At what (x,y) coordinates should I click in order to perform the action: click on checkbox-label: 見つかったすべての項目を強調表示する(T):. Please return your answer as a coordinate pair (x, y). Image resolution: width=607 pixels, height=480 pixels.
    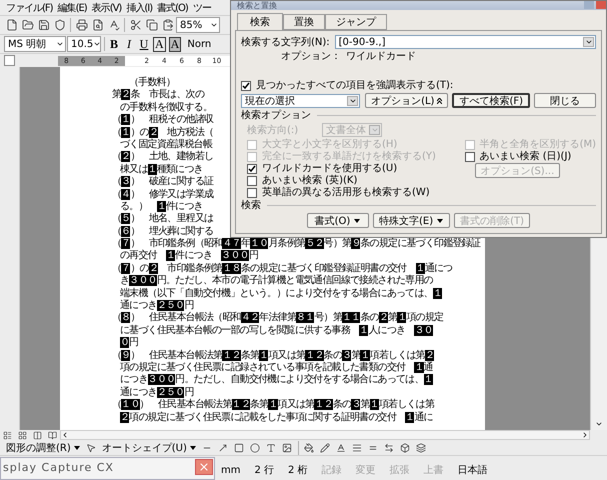
    Looking at the image, I should click on (355, 85).